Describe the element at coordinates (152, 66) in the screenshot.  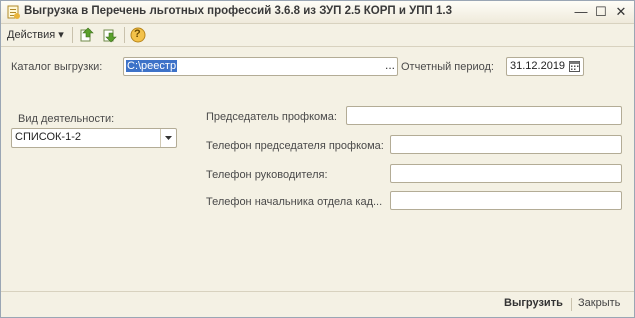
I see `catalog-value: C:\реестр` at that location.